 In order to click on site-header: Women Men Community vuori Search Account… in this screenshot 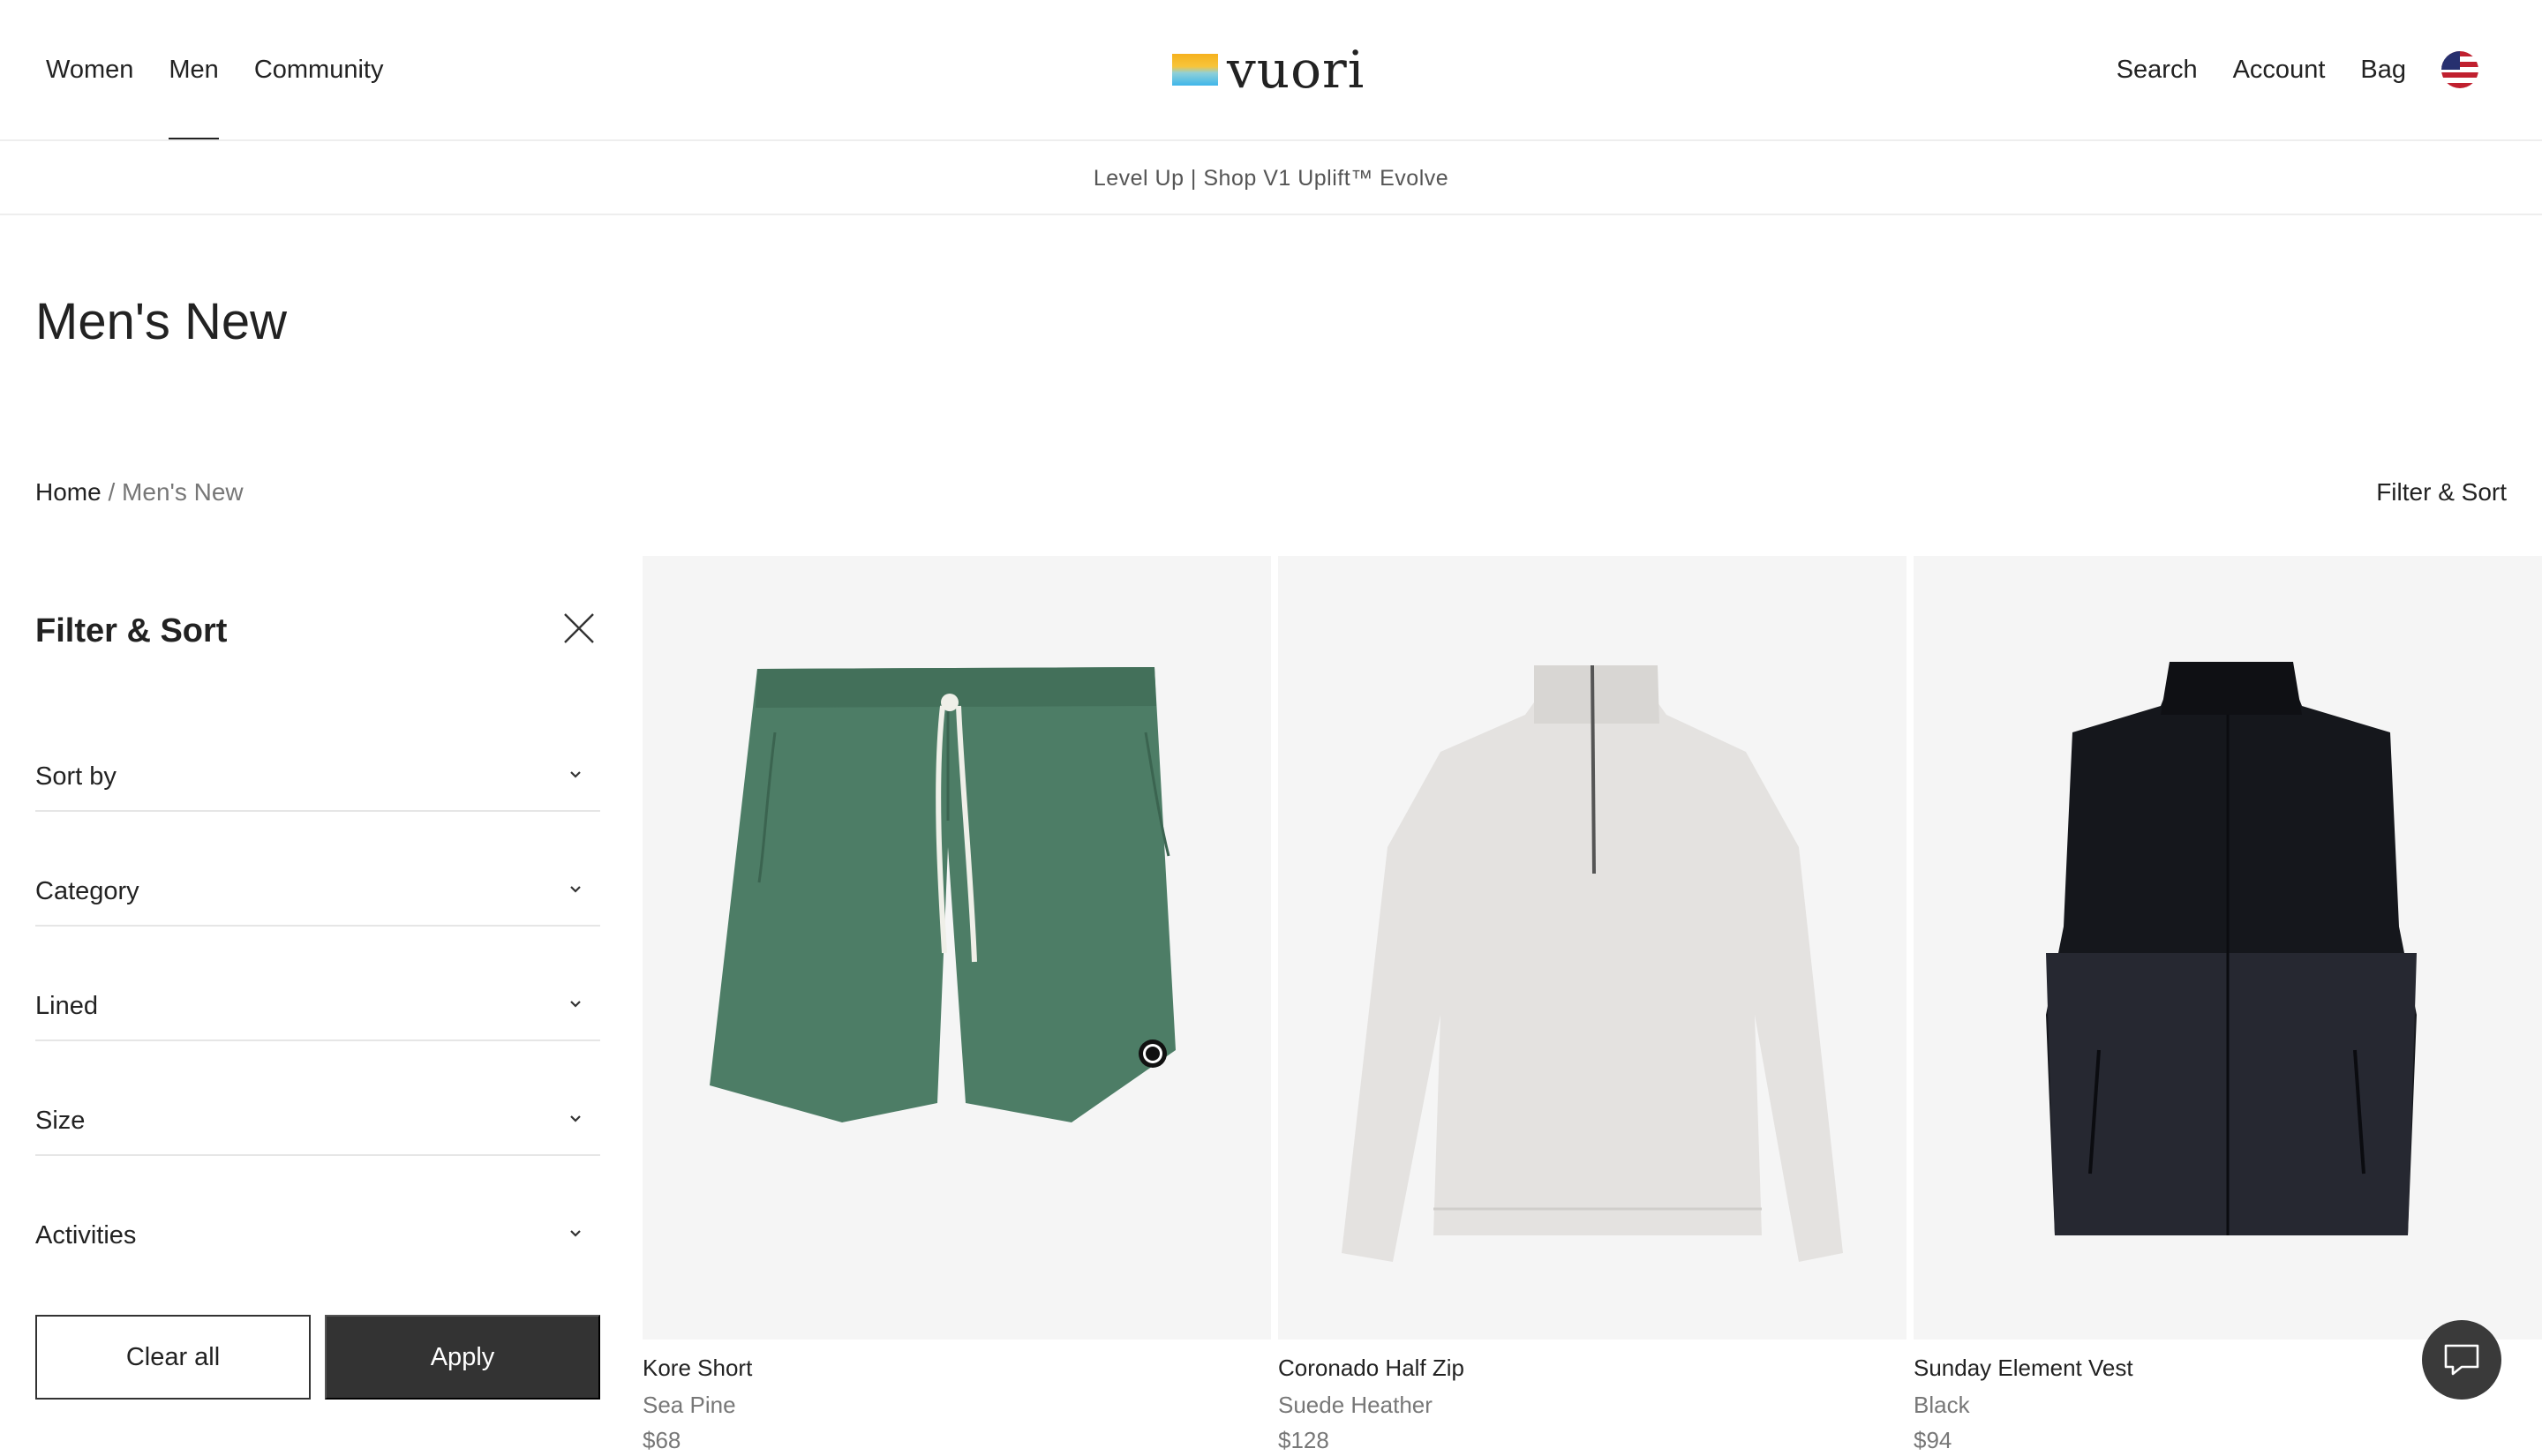, I will do `click(1271, 70)`.